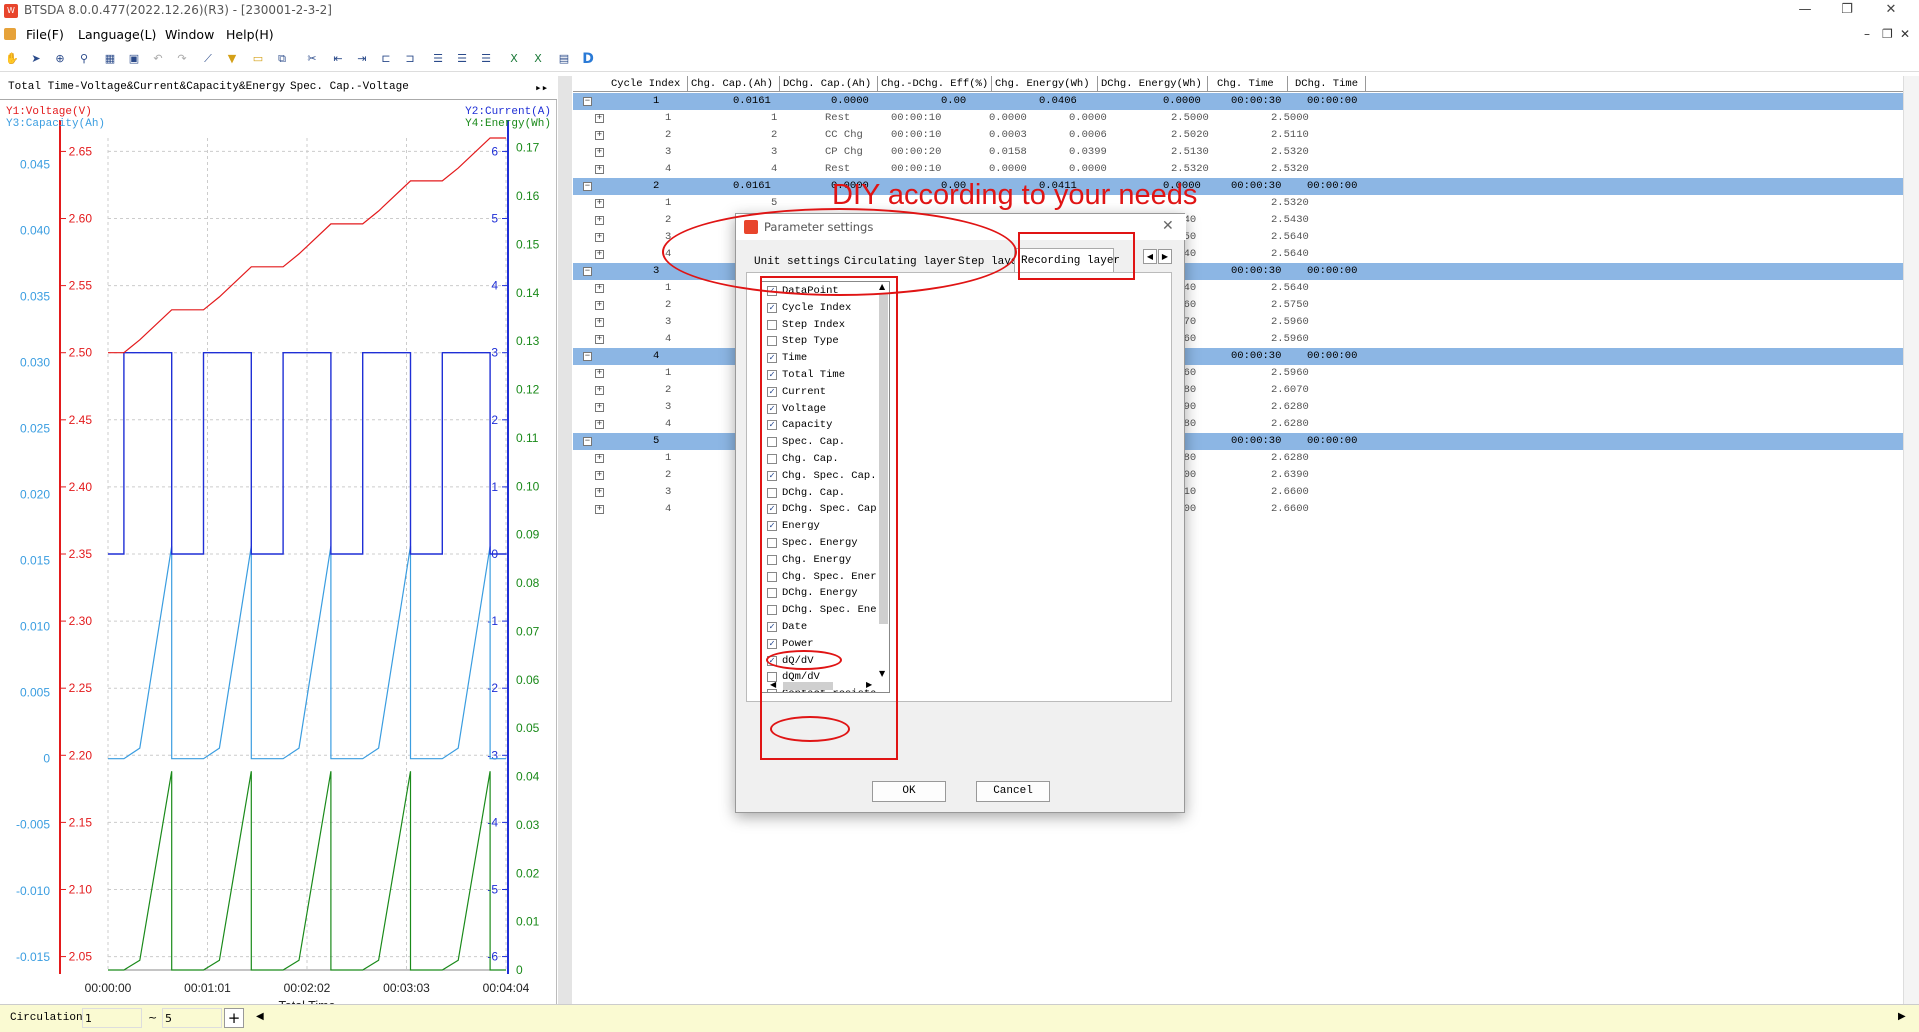 This screenshot has height=1032, width=1919. Describe the element at coordinates (312, 59) in the screenshot. I see `cut-icon: ✂` at that location.